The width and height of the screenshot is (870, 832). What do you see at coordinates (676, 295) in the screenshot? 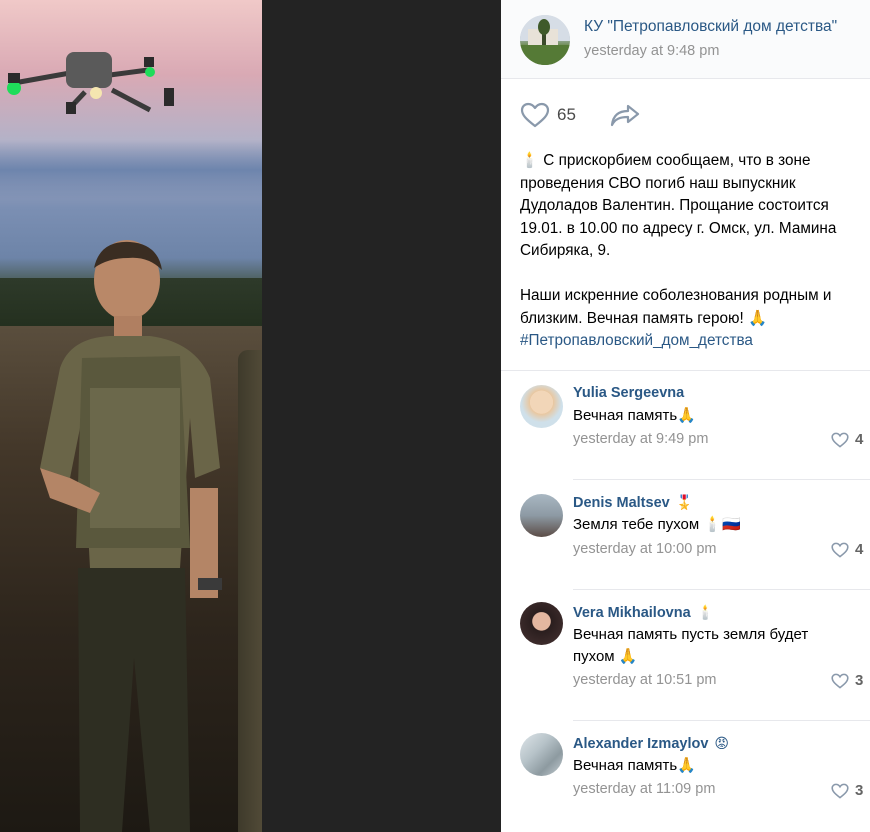
I see `post-text-line: Наши искренние соболезнования родным и` at bounding box center [676, 295].